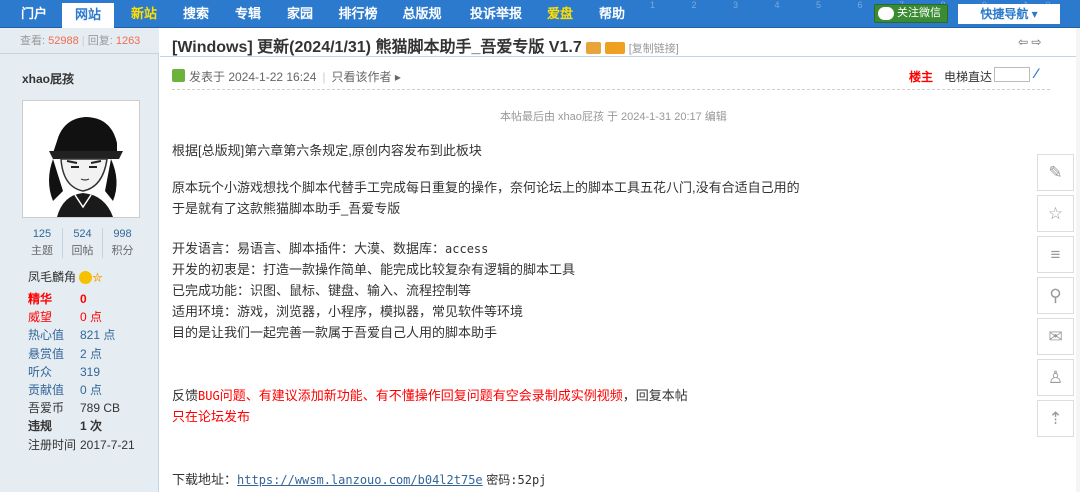  I want to click on nav-item-home: 家园, so click(300, 14).